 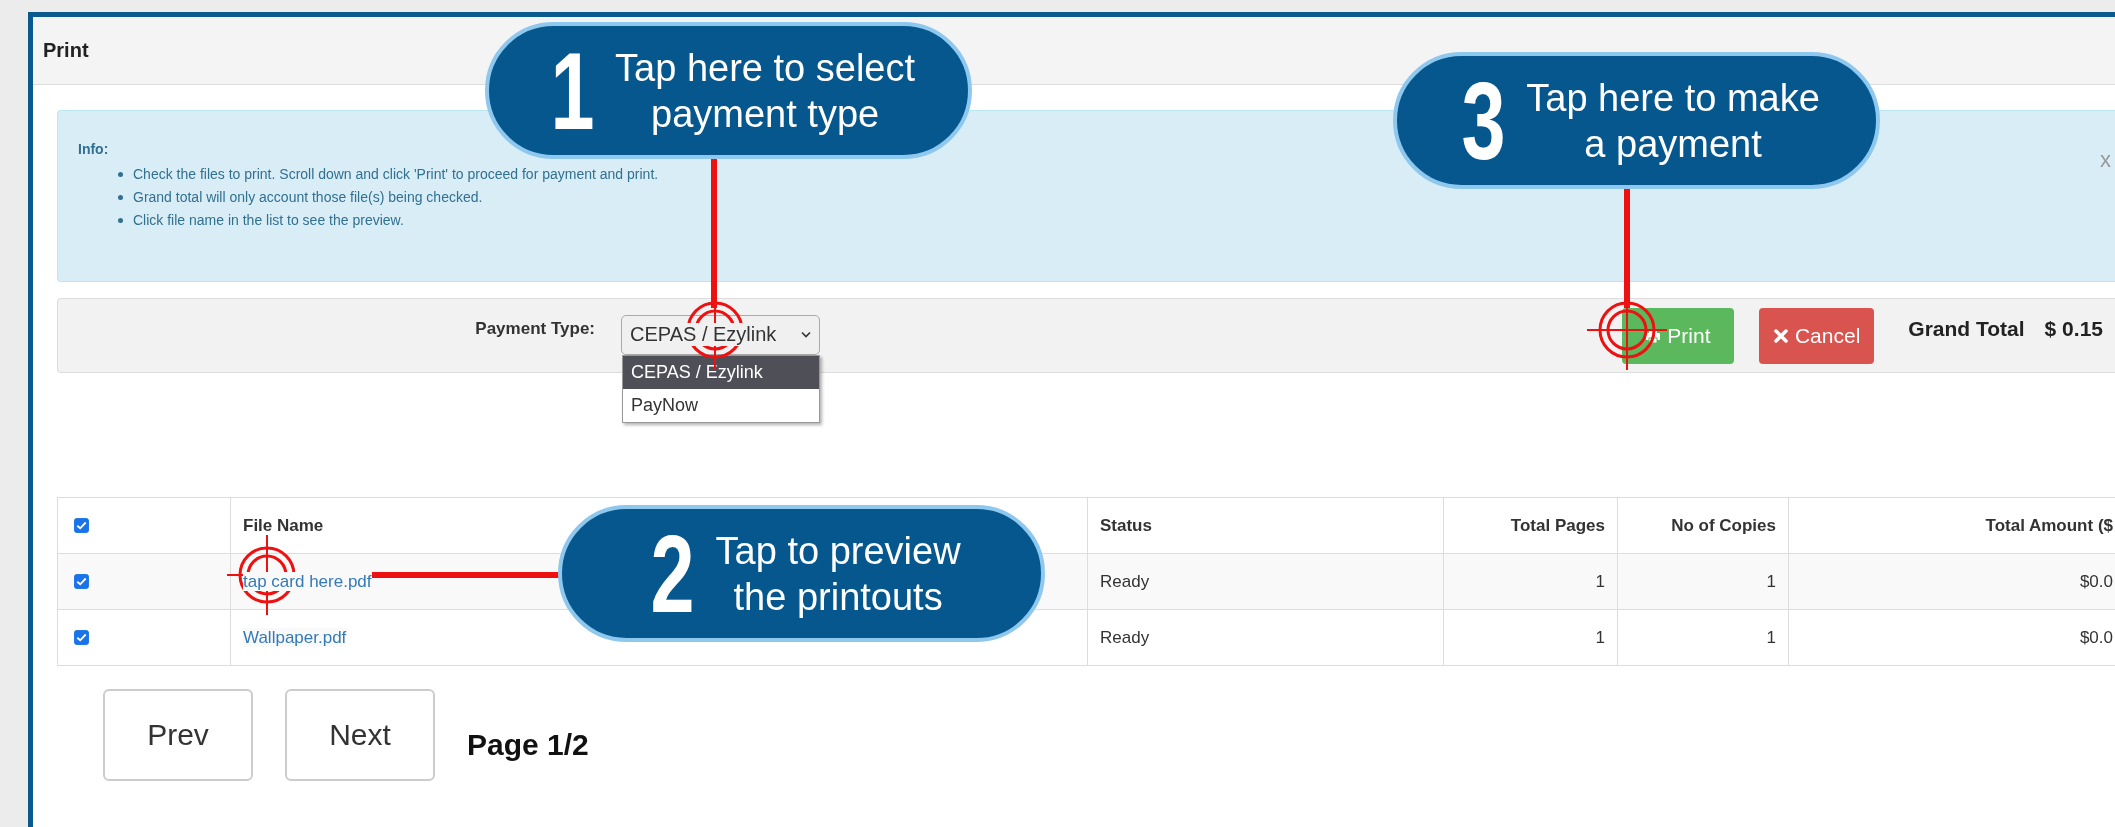 What do you see at coordinates (1703, 525) in the screenshot?
I see `column-header: No of Copies` at bounding box center [1703, 525].